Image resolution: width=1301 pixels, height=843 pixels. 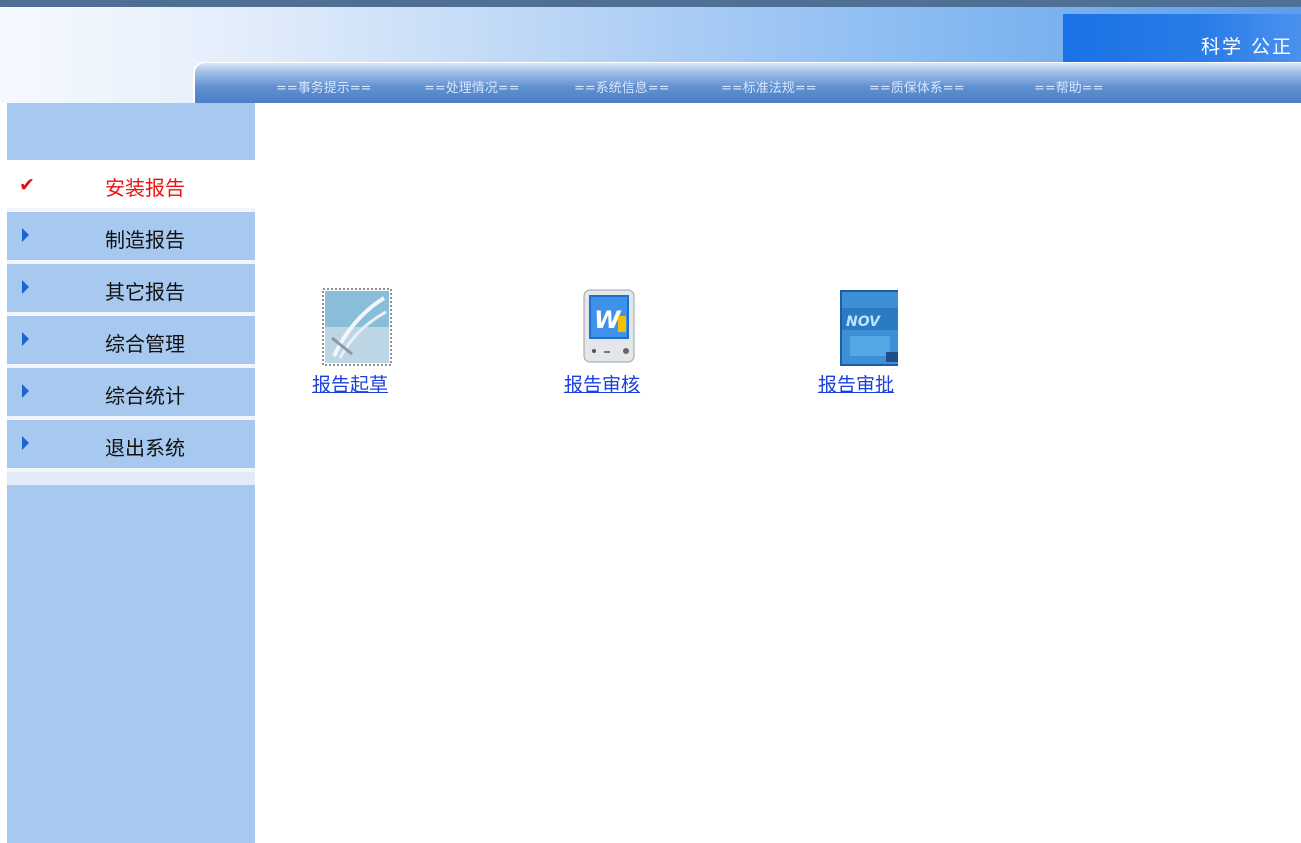 I want to click on sidebar-item-install-report: ✔ 安装报告, so click(x=131, y=186).